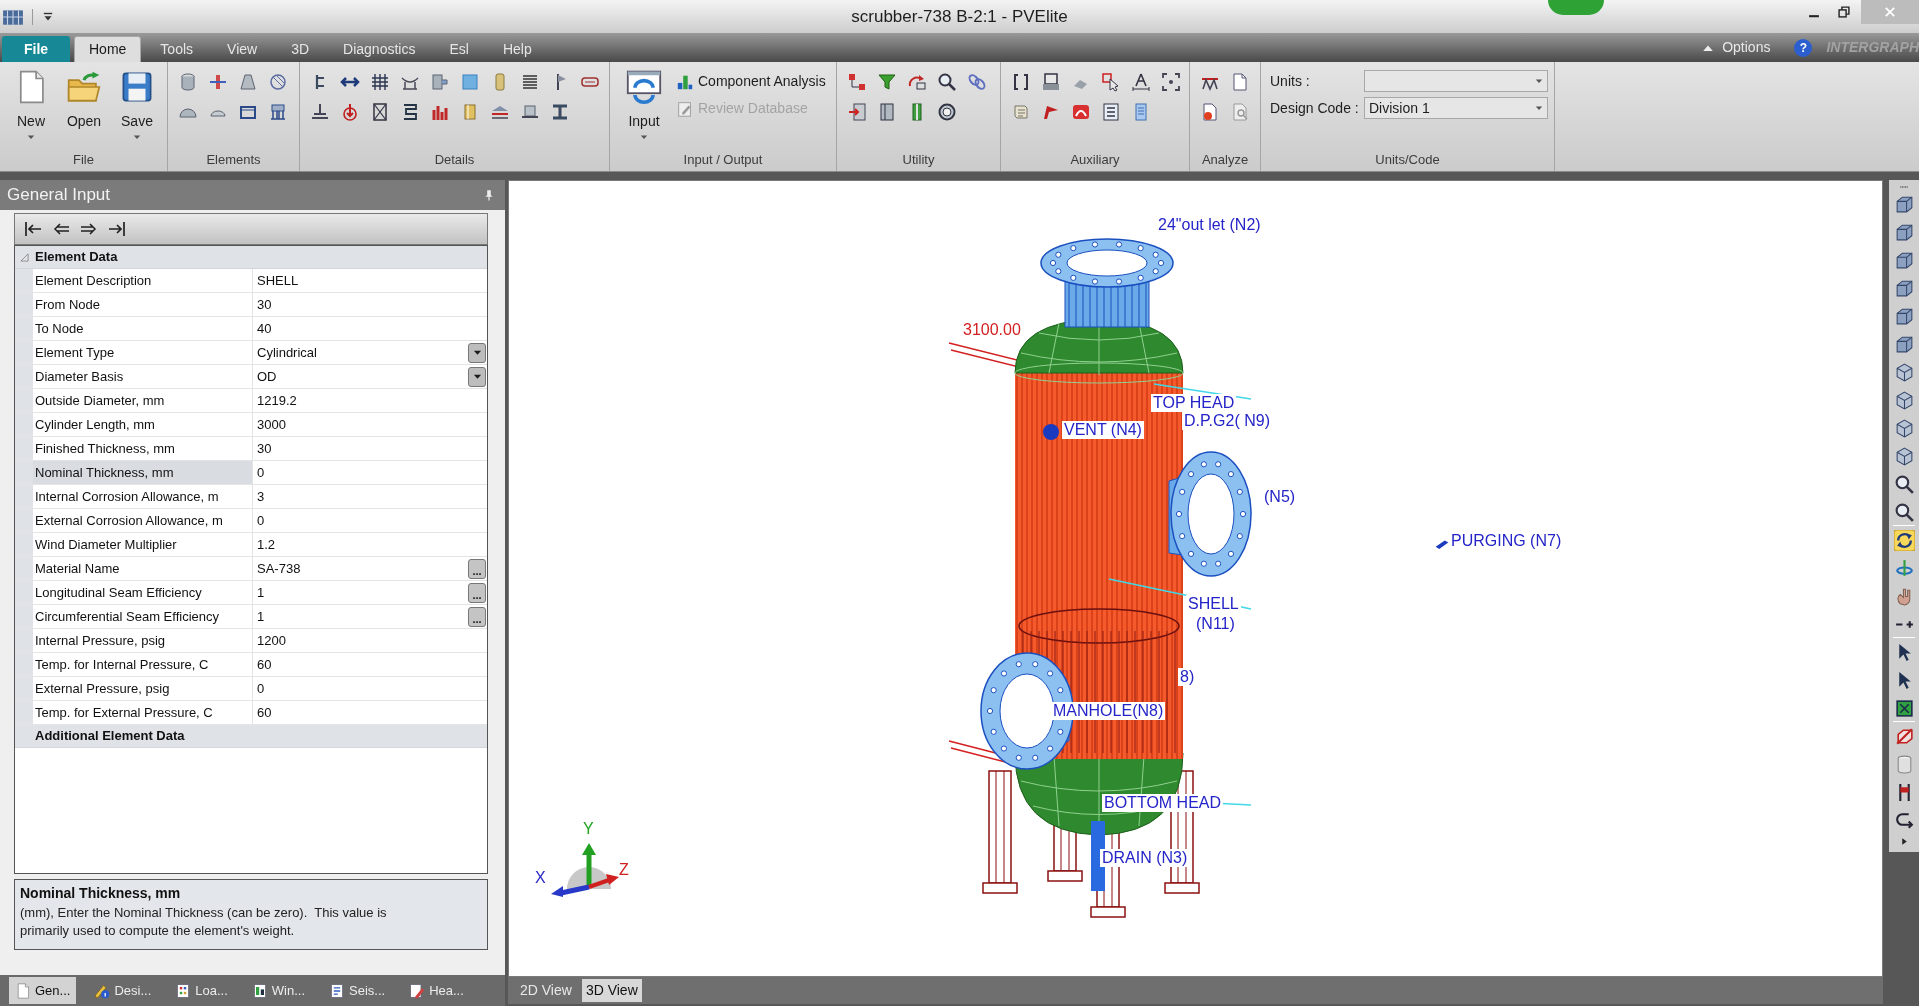 This screenshot has height=1006, width=1919. I want to click on lines-icon, so click(530, 82).